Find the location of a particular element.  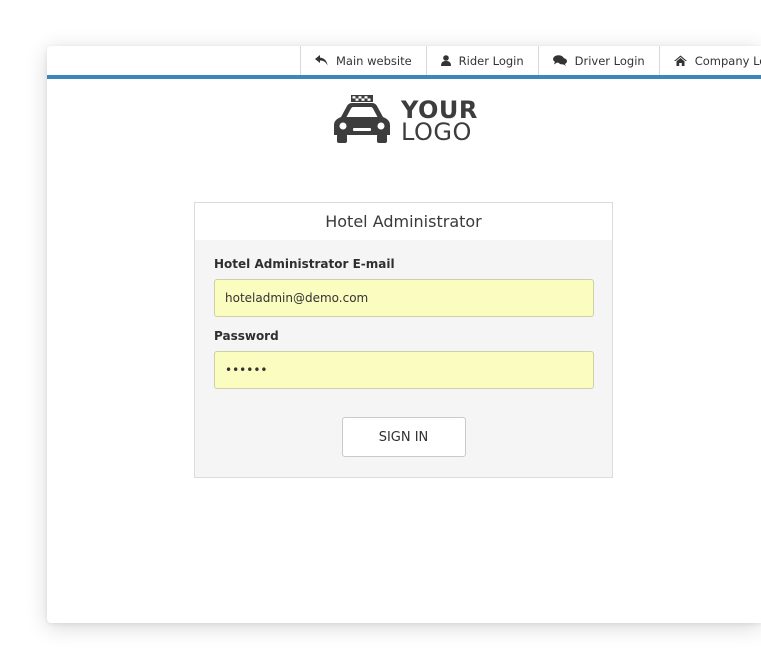

logo-line-logo: LOGO is located at coordinates (436, 132).